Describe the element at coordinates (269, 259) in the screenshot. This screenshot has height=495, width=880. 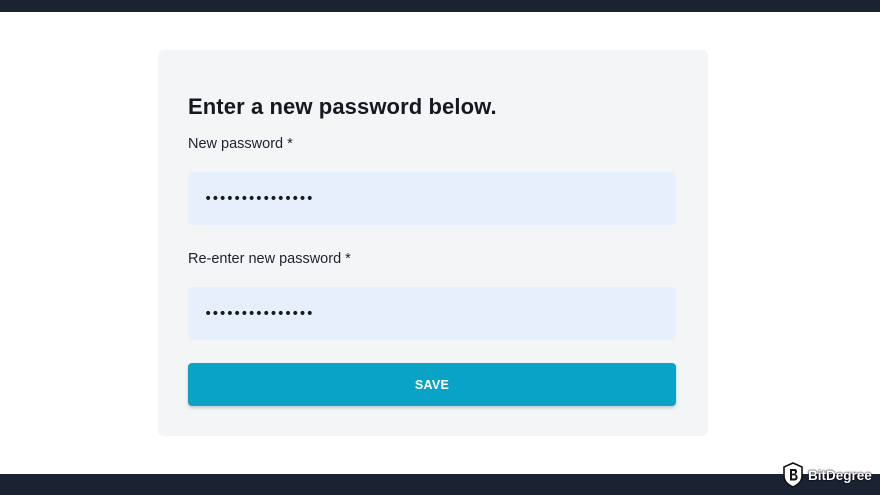
I see `reenter-password-label: Re-enter new password *` at that location.